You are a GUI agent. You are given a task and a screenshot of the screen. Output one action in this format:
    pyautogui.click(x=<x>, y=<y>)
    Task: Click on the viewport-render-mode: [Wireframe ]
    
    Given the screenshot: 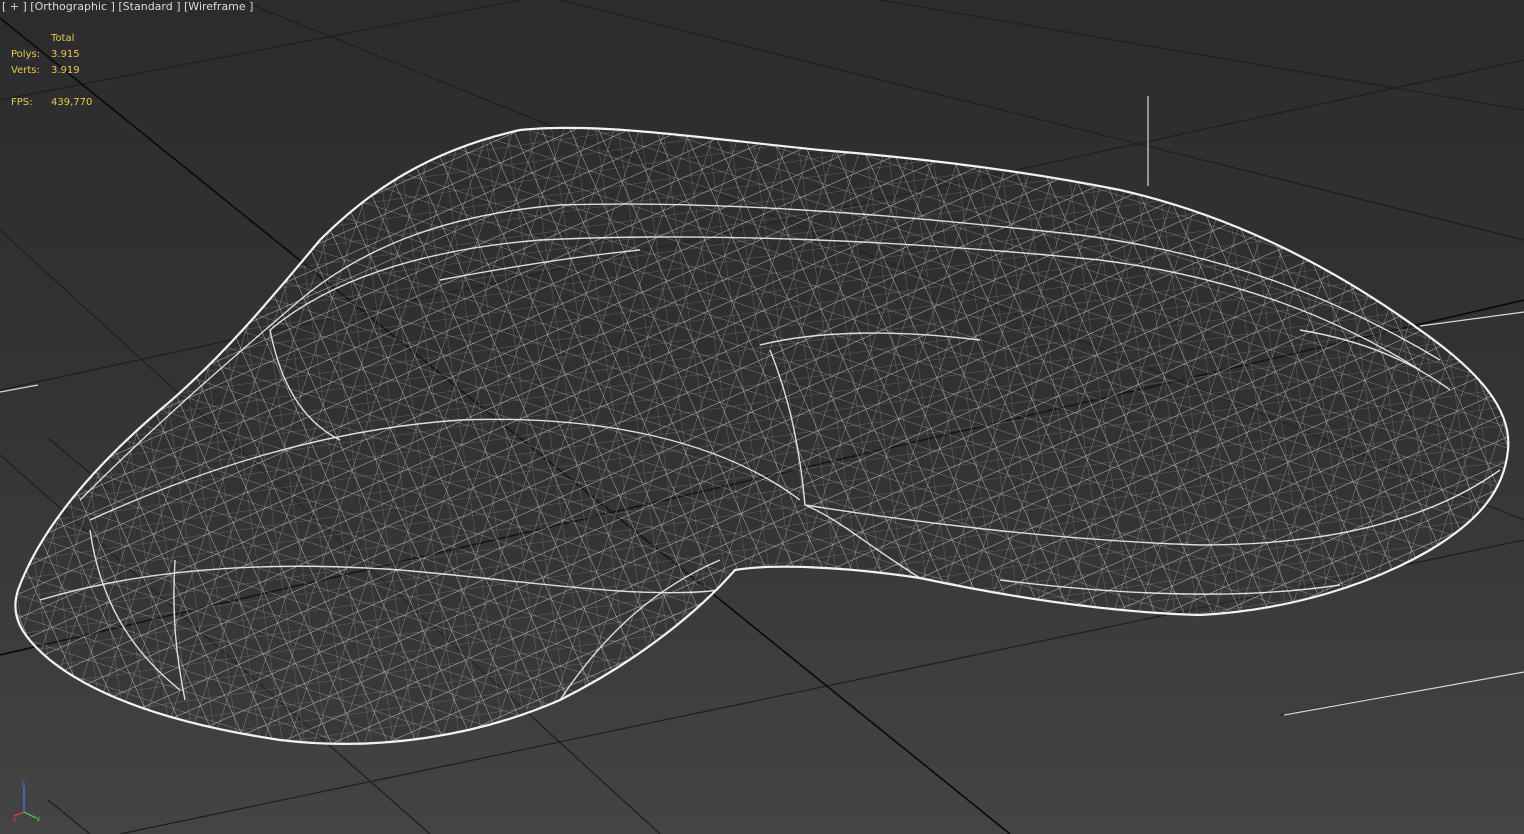 What is the action you would take?
    pyautogui.click(x=218, y=6)
    